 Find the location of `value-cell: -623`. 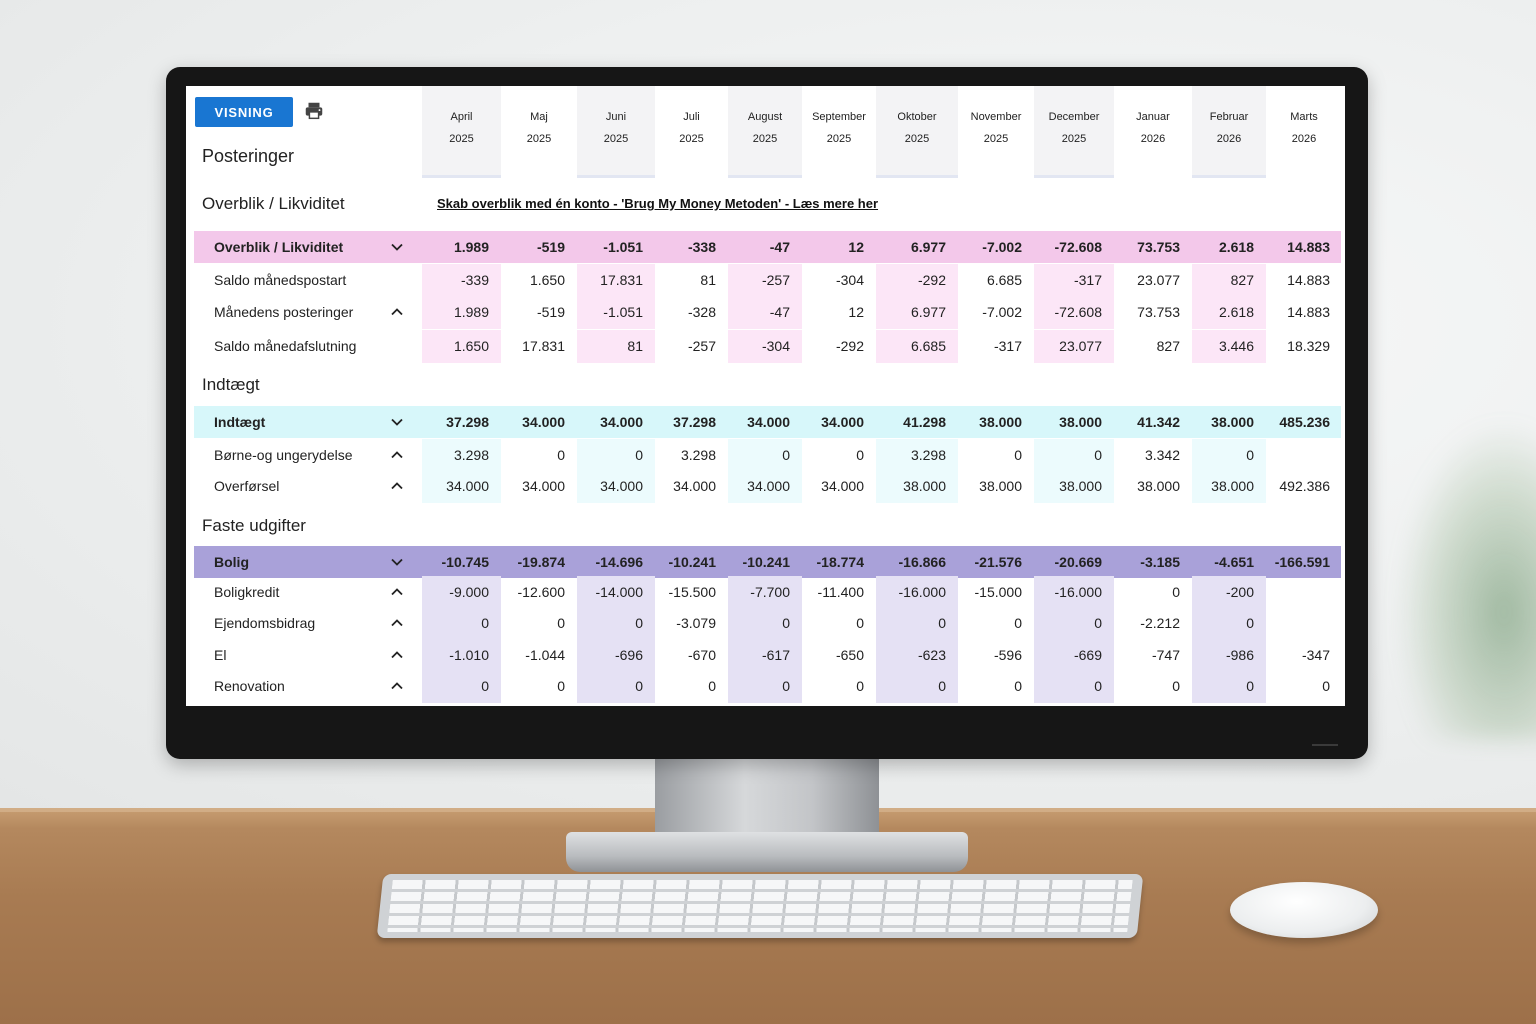

value-cell: -623 is located at coordinates (917, 655).